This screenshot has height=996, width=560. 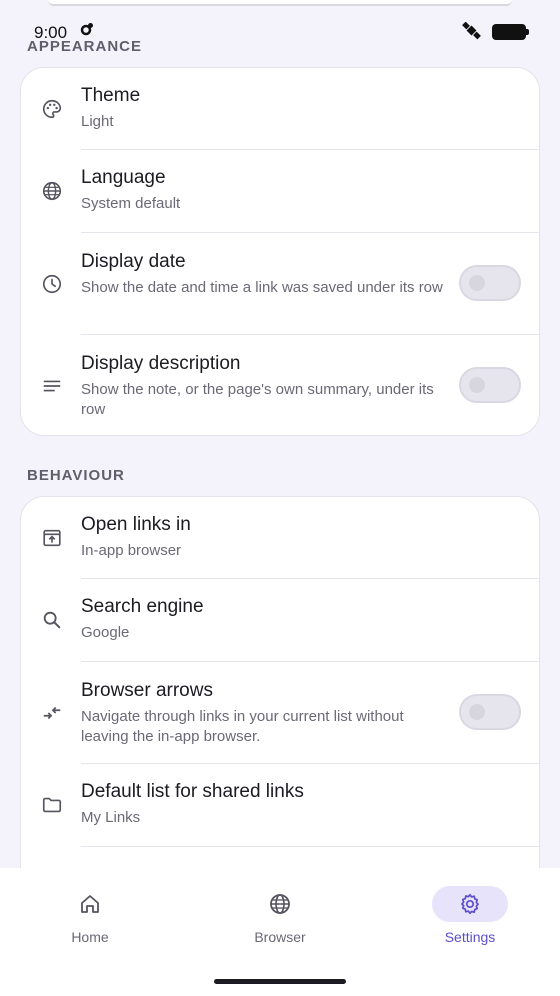 What do you see at coordinates (123, 177) in the screenshot?
I see `language-title: Language` at bounding box center [123, 177].